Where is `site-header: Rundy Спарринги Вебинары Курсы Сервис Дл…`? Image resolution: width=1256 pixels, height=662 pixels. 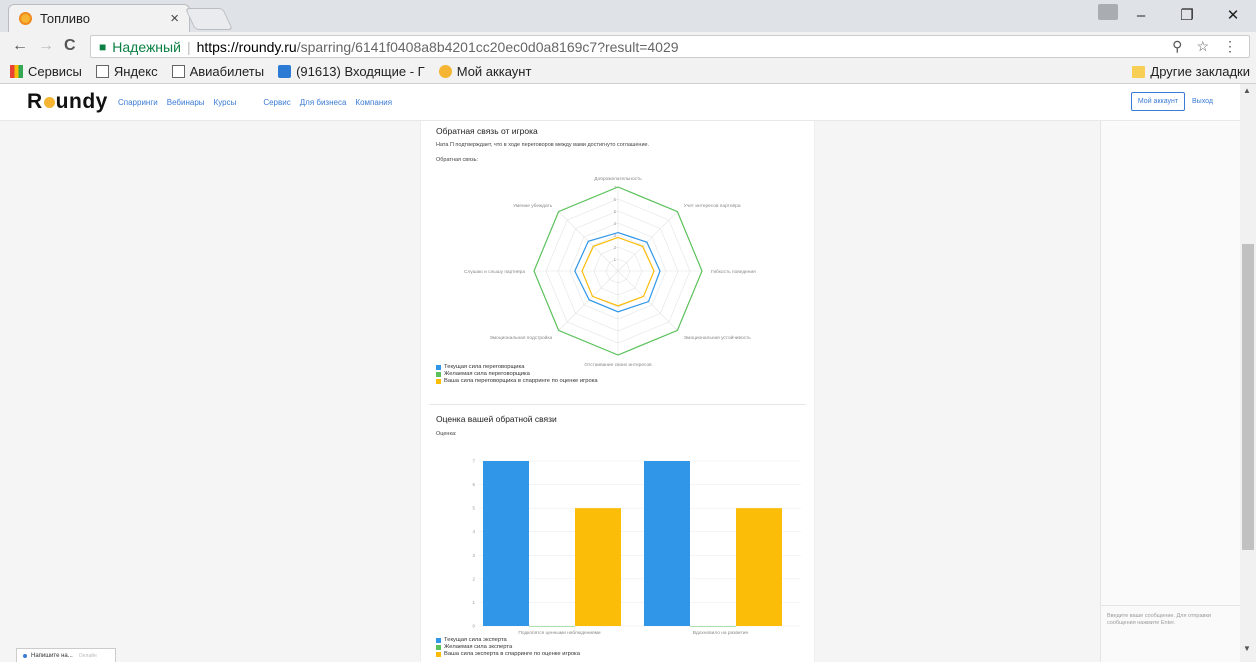
site-header: Rundy Спарринги Вебинары Курсы Сервис Дл… is located at coordinates (620, 102).